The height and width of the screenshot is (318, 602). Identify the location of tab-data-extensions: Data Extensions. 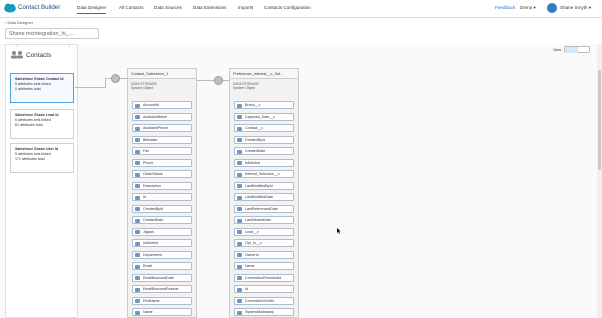
(209, 7).